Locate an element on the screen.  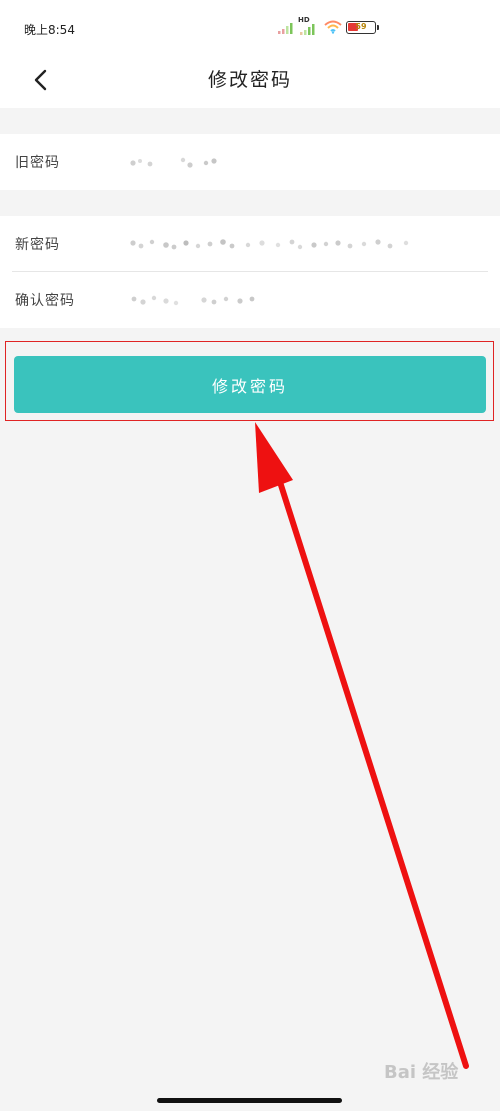
nav-bar: 修改密码 is located at coordinates (250, 80).